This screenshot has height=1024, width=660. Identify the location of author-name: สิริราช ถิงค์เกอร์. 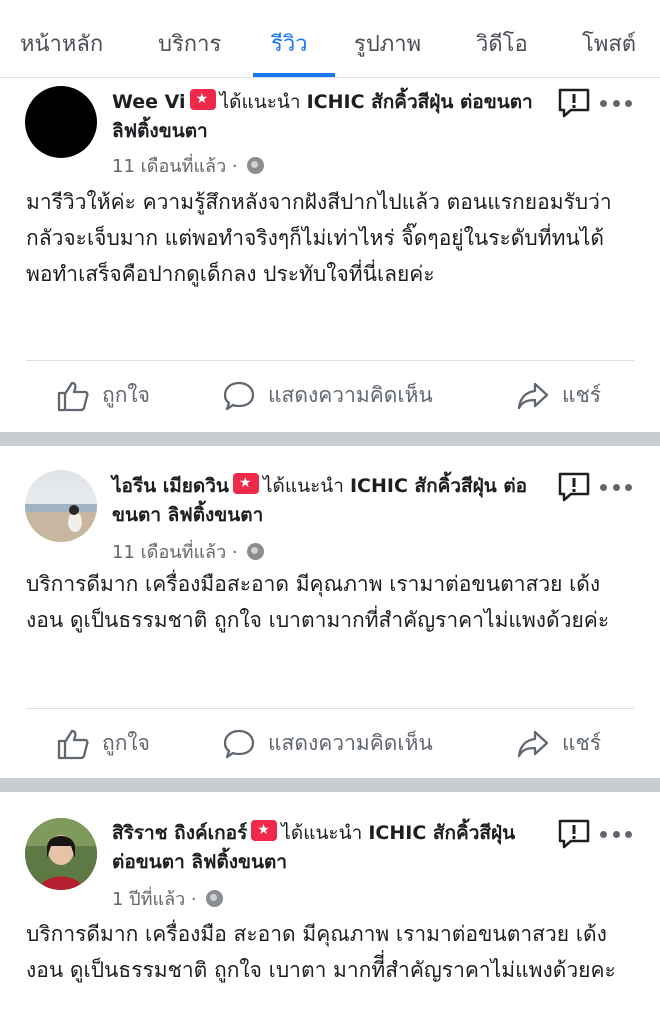
(179, 833).